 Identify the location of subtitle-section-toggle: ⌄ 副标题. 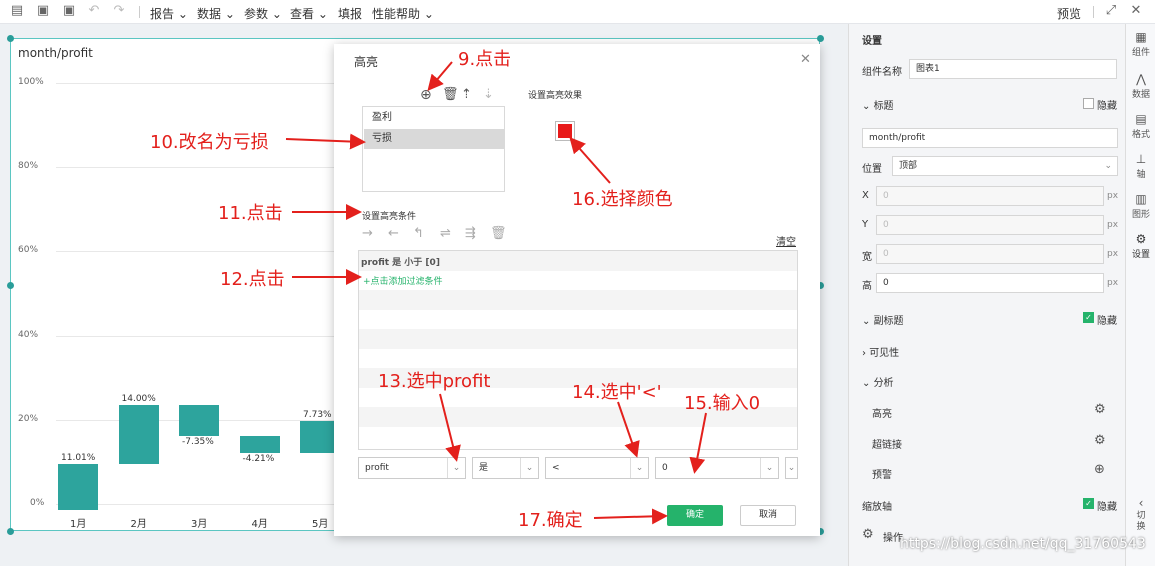
(883, 319).